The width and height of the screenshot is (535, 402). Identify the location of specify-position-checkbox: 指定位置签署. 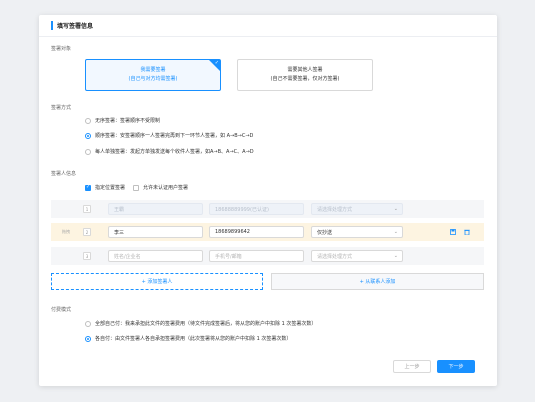
(105, 187).